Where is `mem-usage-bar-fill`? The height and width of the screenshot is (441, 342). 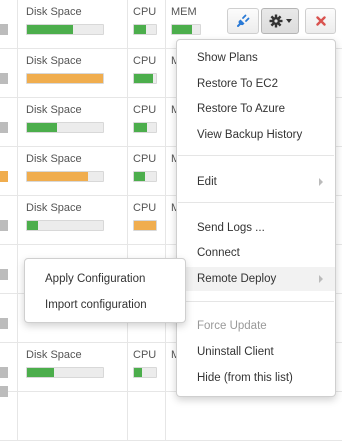
mem-usage-bar-fill is located at coordinates (182, 29).